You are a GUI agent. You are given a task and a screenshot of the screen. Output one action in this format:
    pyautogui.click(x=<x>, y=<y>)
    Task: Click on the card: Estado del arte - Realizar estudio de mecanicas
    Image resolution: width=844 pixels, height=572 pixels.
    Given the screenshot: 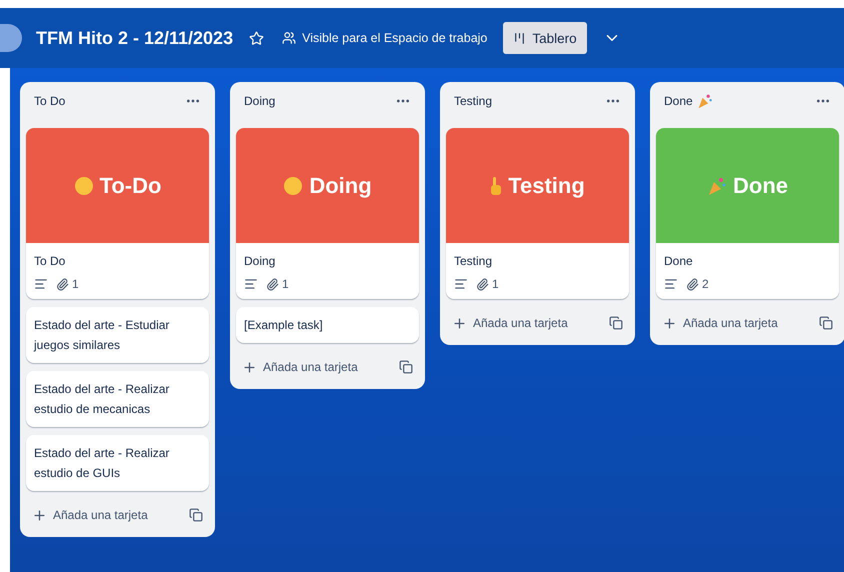 What is the action you would take?
    pyautogui.click(x=117, y=399)
    